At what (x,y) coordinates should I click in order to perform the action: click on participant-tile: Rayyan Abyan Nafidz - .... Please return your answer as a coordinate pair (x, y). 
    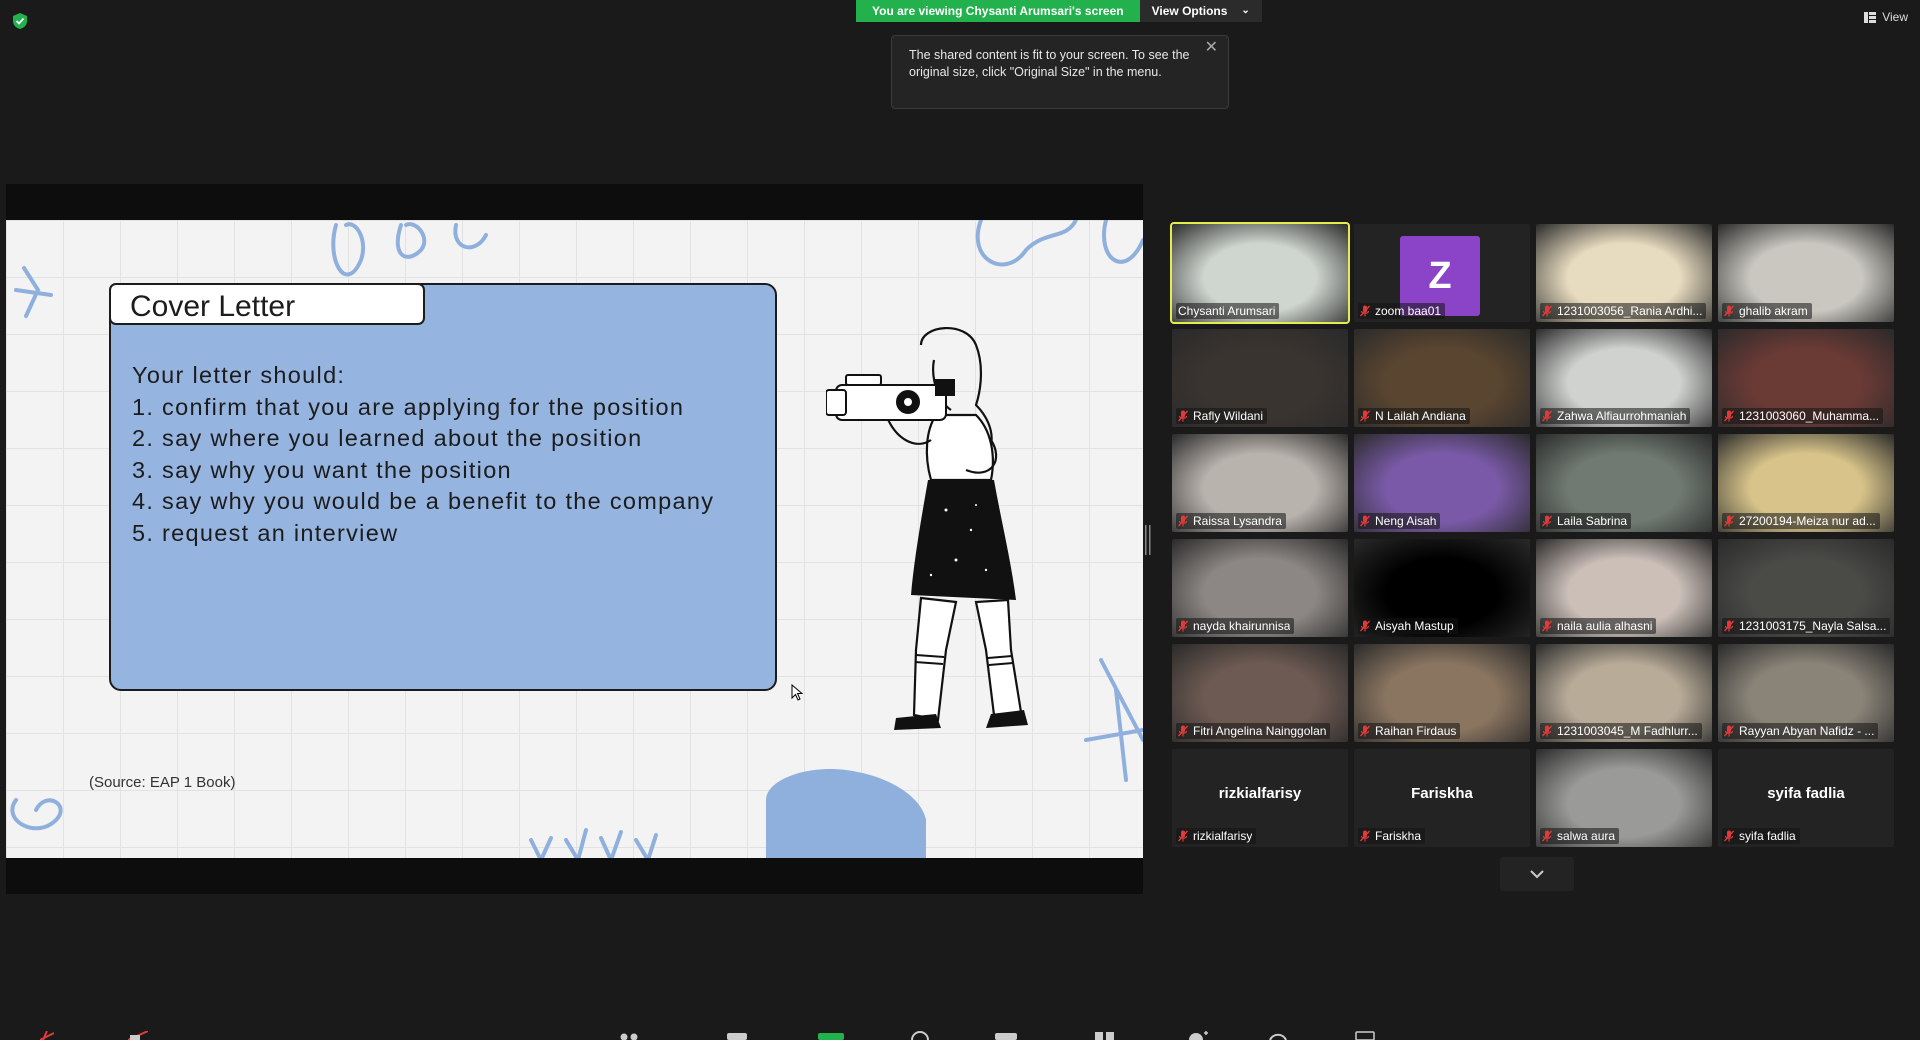
    Looking at the image, I should click on (1806, 693).